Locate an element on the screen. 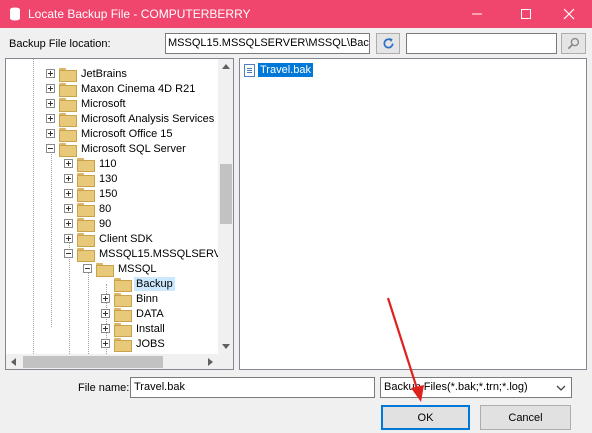 The width and height of the screenshot is (592, 433). tree-item: Install is located at coordinates (134, 329).